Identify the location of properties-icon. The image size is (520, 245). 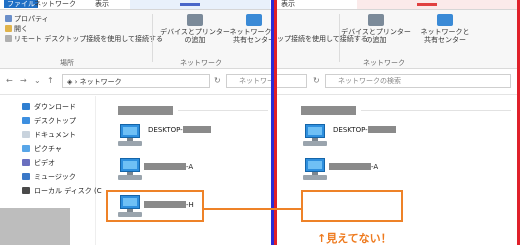
(8, 18).